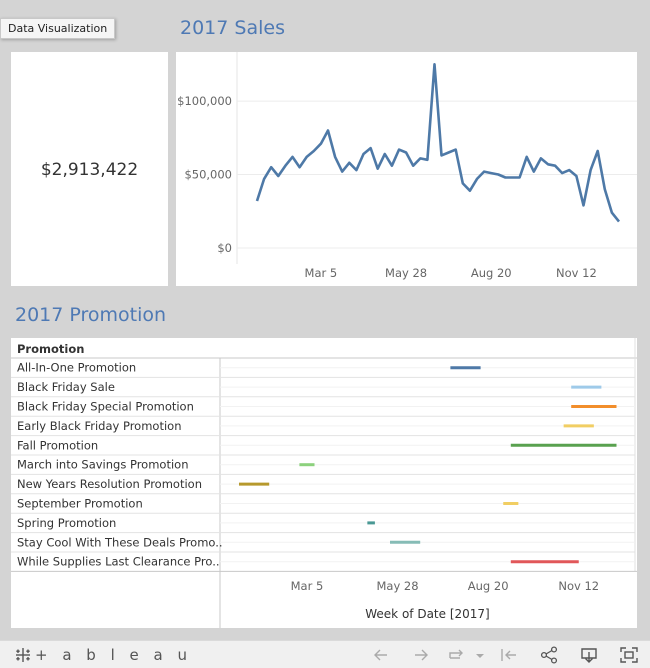 Image resolution: width=650 pixels, height=668 pixels. What do you see at coordinates (457, 655) in the screenshot?
I see `revert-icon` at bounding box center [457, 655].